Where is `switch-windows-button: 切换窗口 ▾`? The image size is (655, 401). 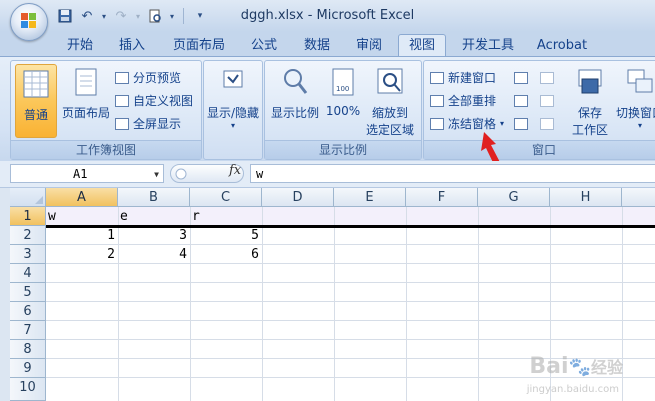
switch-windows-button: 切换窗口 ▾ is located at coordinates (633, 98).